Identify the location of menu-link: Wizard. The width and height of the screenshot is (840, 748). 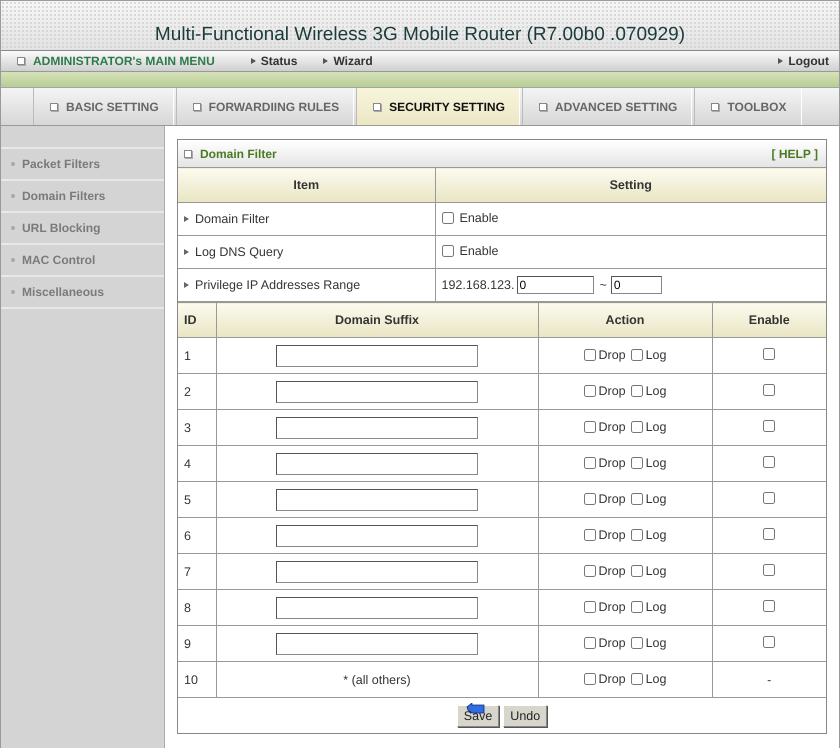
(348, 61).